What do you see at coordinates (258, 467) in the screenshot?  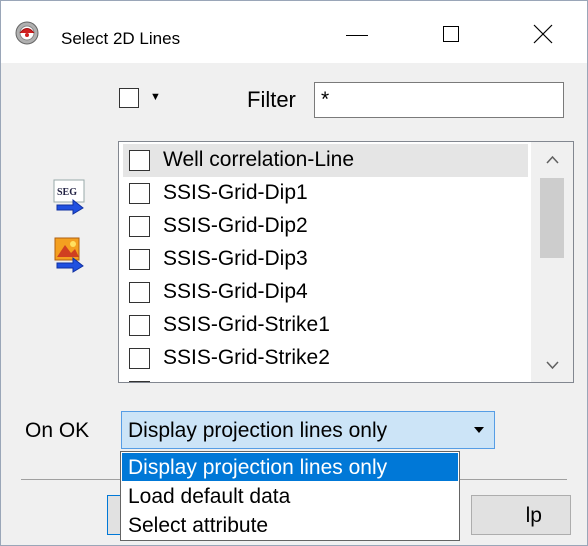 I see `dropdown-option-label: Display projection lines only` at bounding box center [258, 467].